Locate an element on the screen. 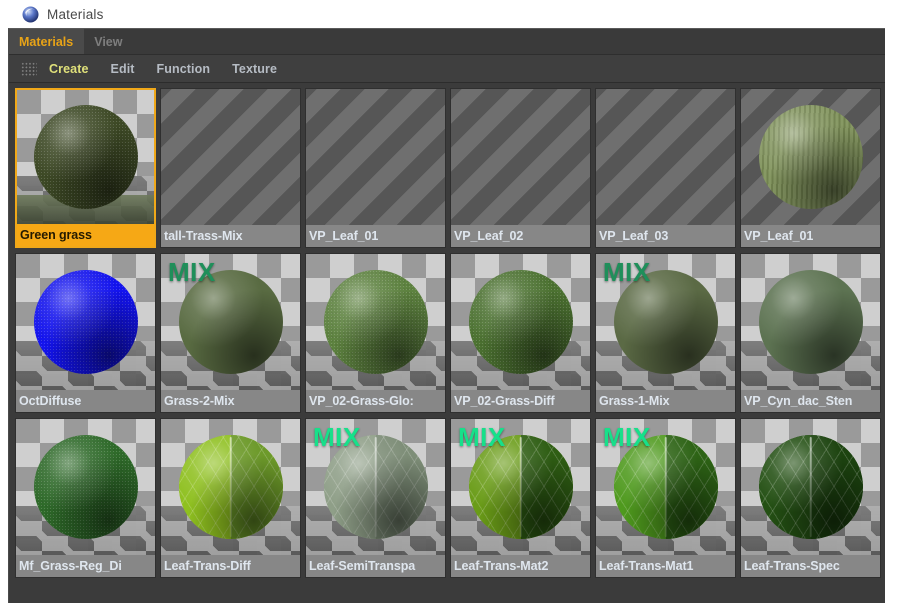  panel-tabstrip: Materials View is located at coordinates (447, 42).